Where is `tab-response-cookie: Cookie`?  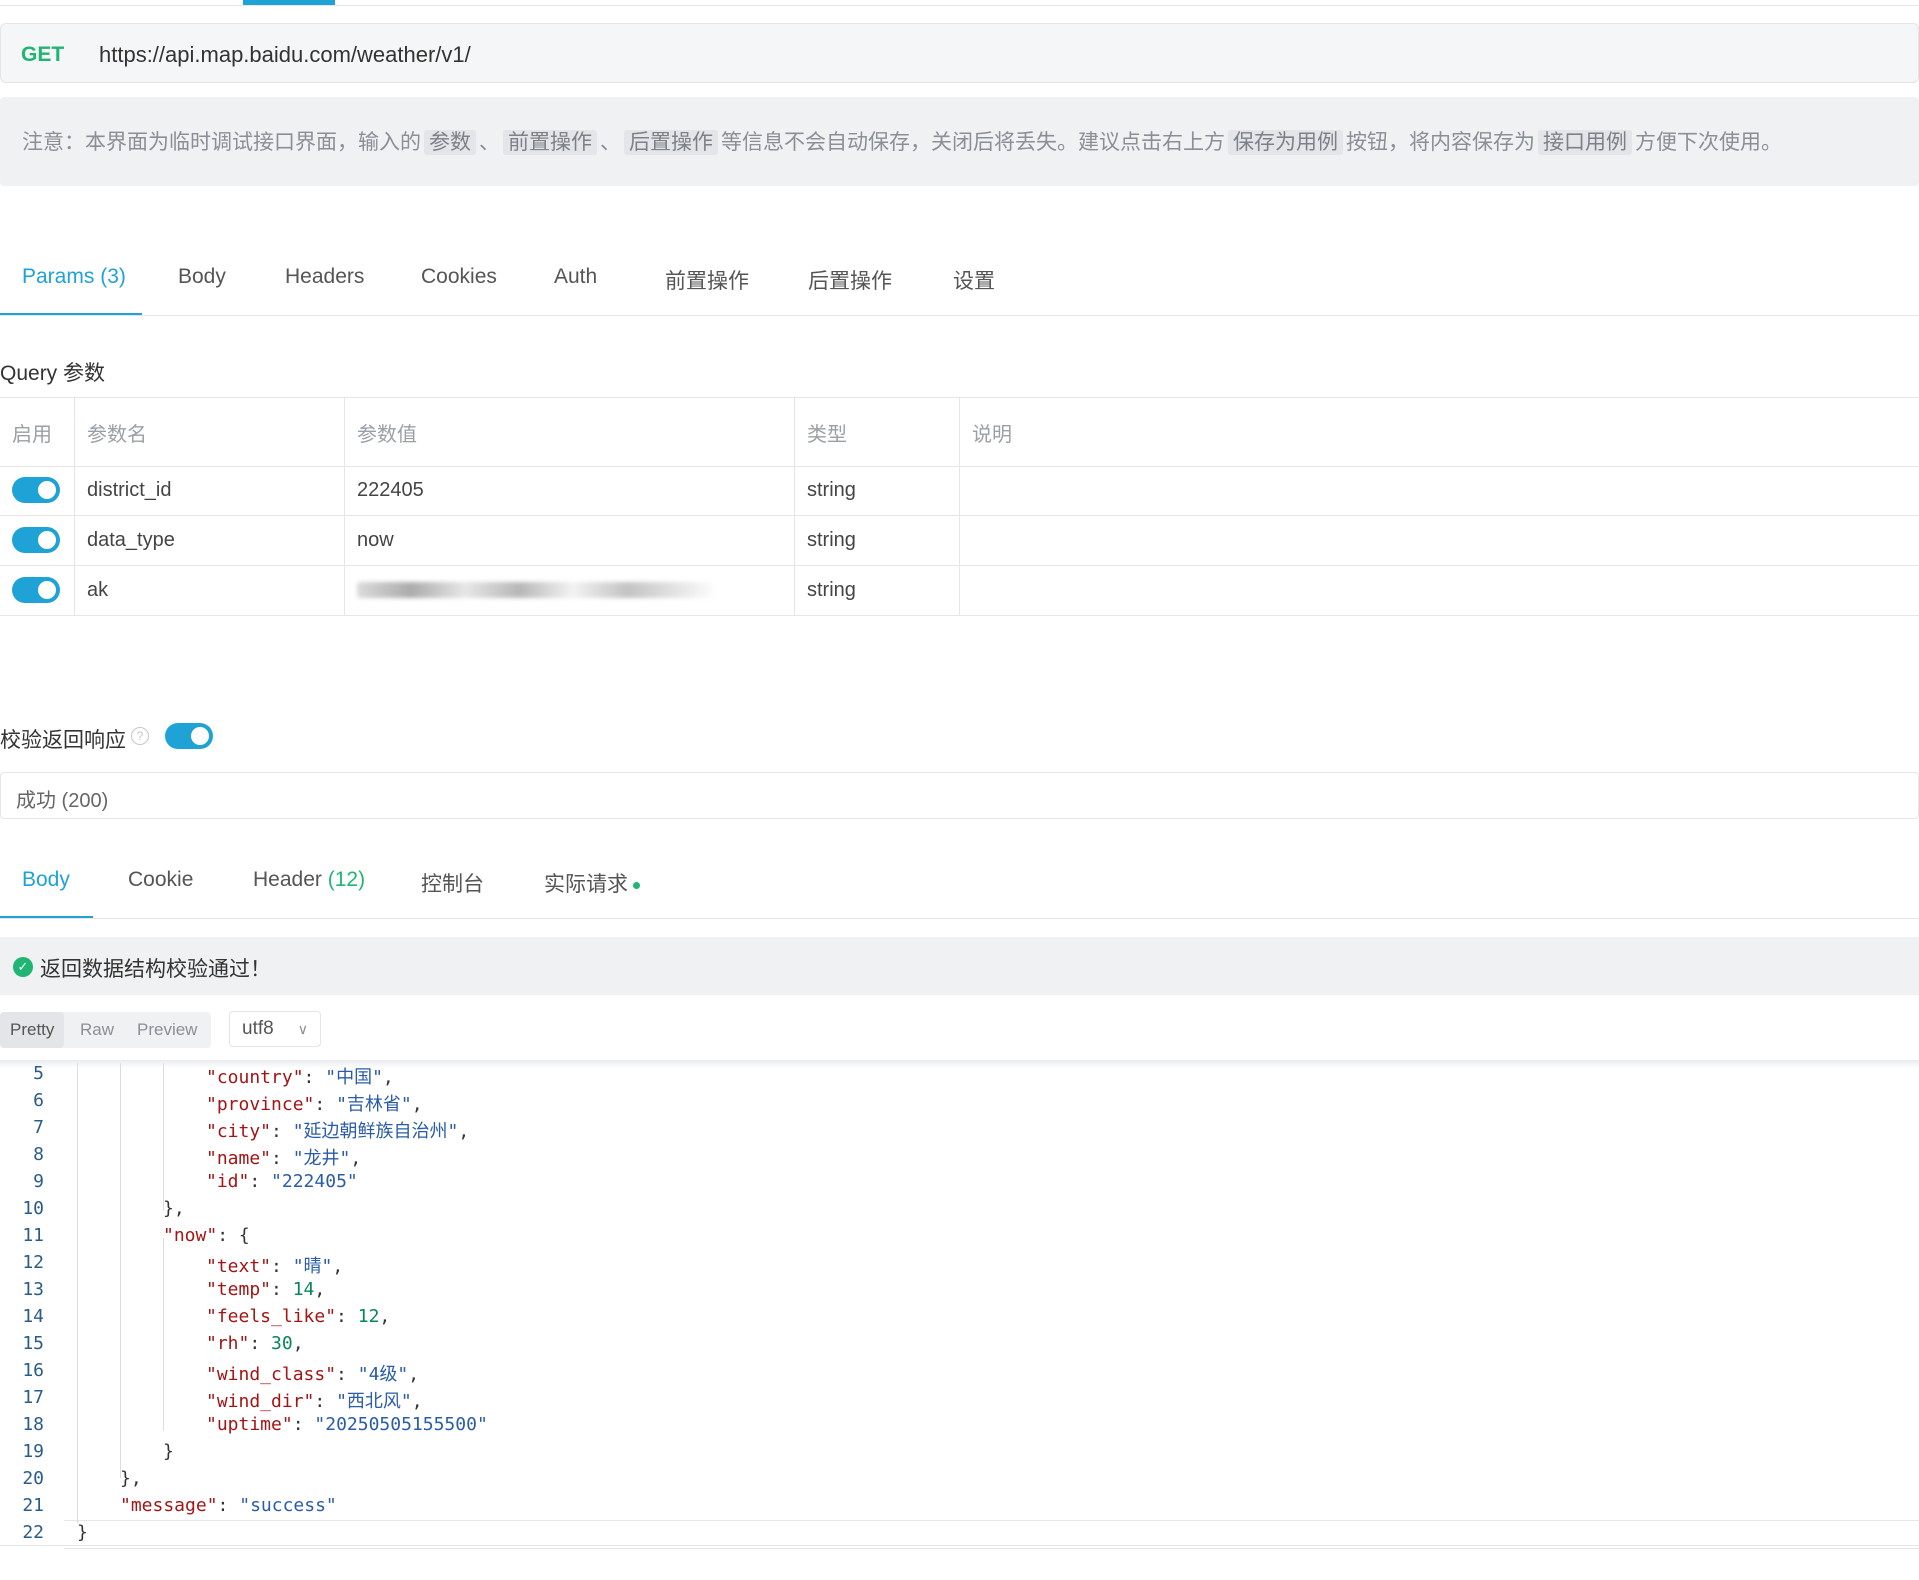 tab-response-cookie: Cookie is located at coordinates (160, 880).